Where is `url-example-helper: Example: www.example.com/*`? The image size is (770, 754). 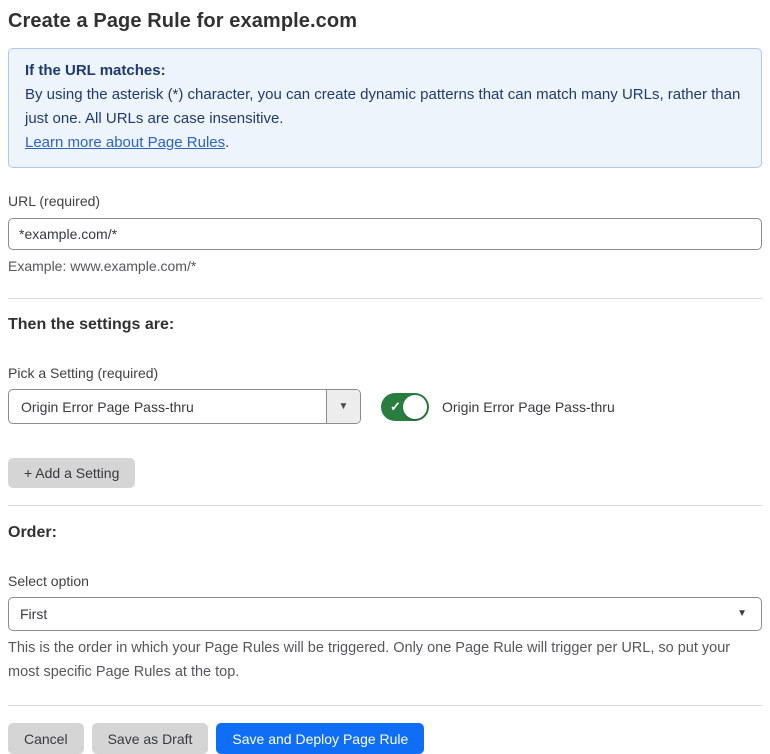
url-example-helper: Example: www.example.com/* is located at coordinates (102, 266).